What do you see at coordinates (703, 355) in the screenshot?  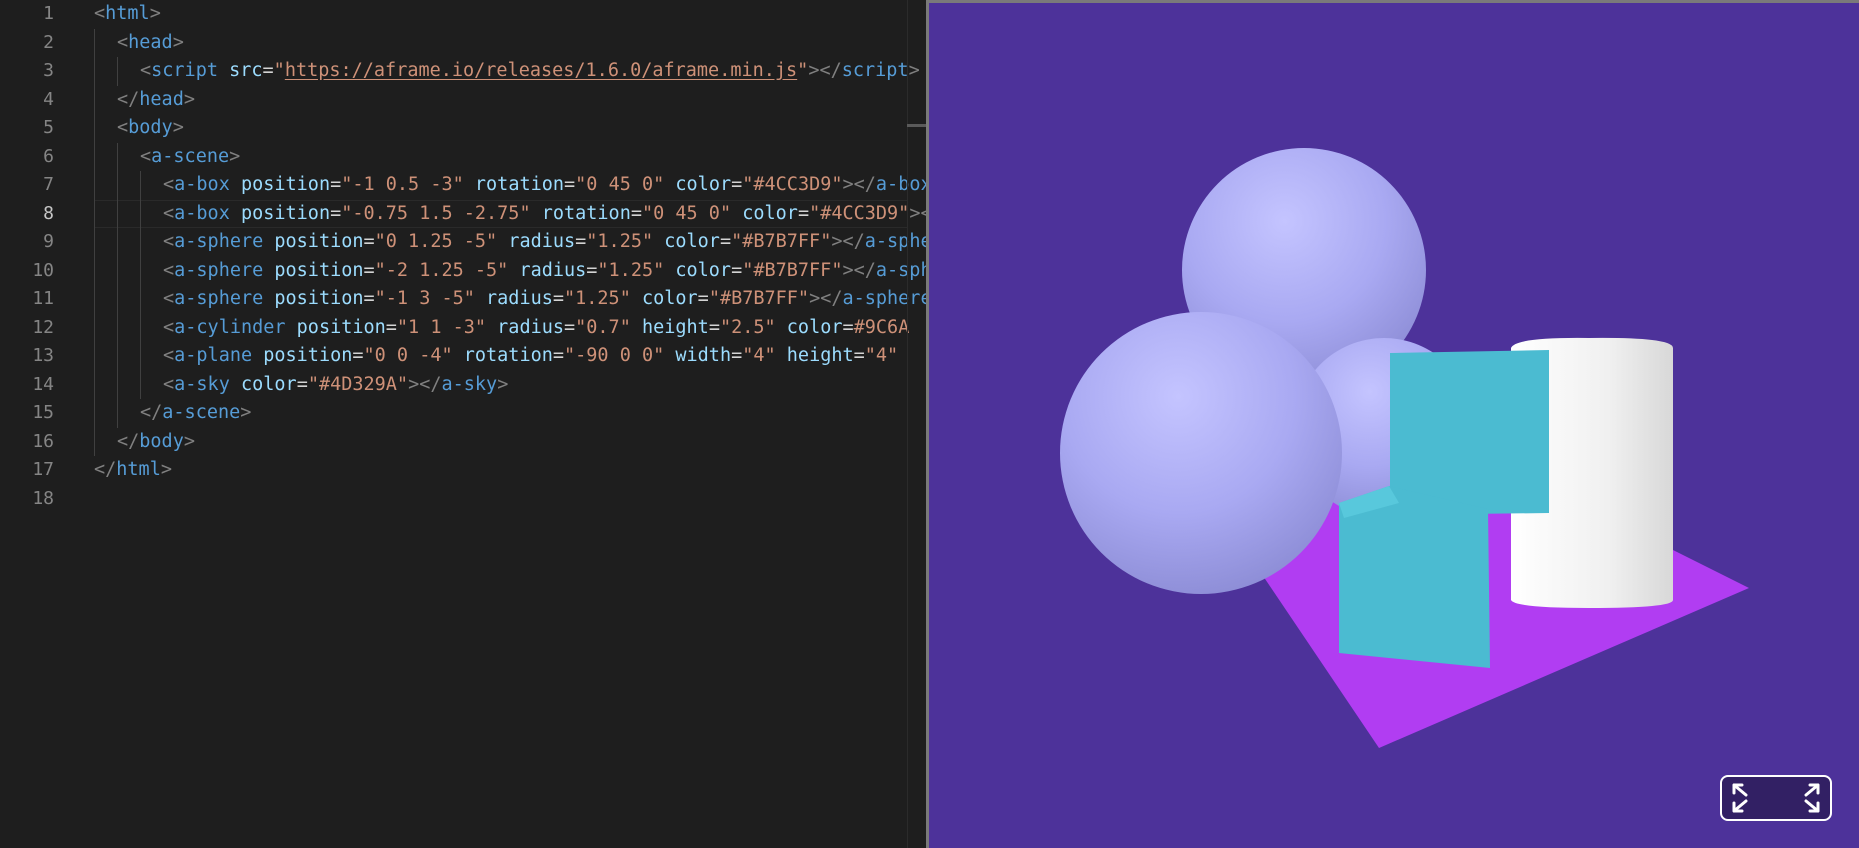 I see `code-token-attr: width` at bounding box center [703, 355].